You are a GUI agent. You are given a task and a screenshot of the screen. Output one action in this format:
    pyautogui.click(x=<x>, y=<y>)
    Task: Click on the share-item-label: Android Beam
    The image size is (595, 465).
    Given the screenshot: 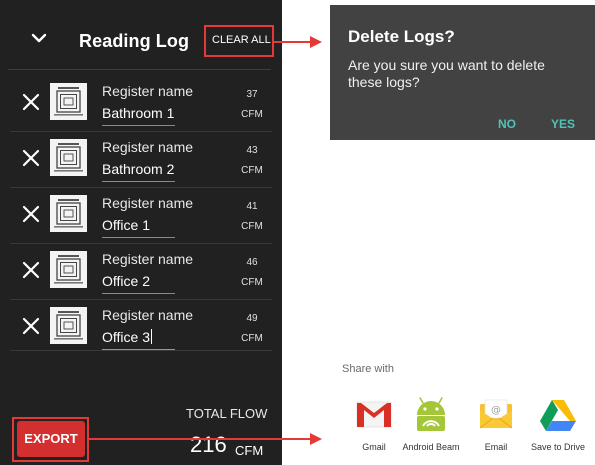 What is the action you would take?
    pyautogui.click(x=431, y=447)
    